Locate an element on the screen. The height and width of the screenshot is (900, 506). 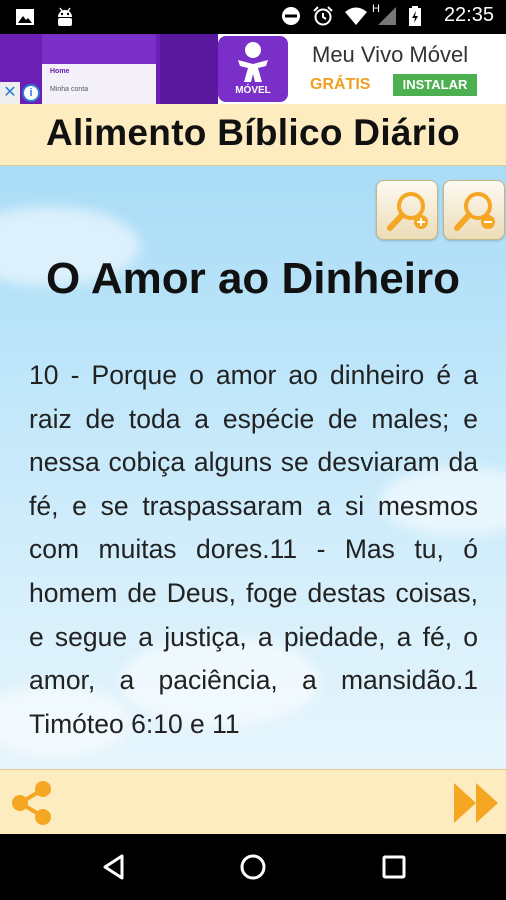
recent-apps-button is located at coordinates (394, 867).